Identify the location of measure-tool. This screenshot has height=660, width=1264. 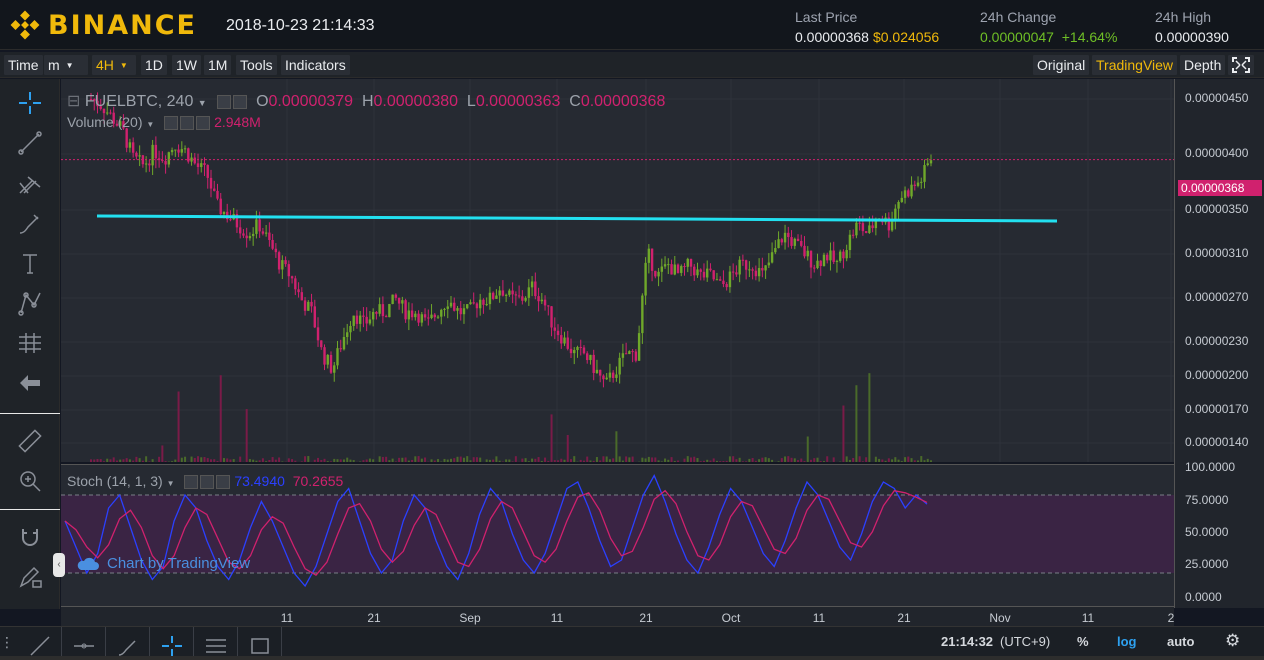
(30, 343).